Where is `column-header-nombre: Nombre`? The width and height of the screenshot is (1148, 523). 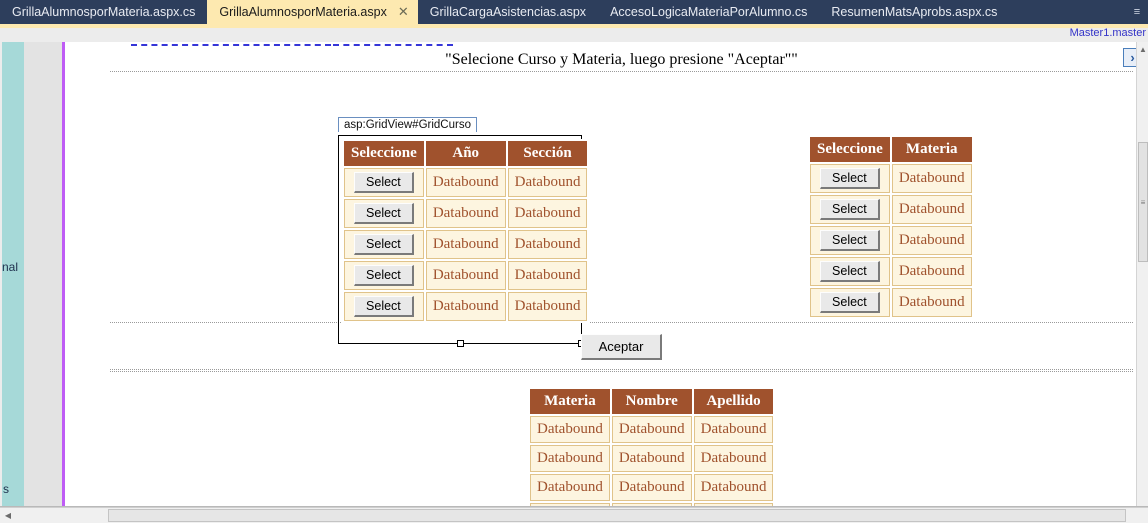 column-header-nombre: Nombre is located at coordinates (651, 401).